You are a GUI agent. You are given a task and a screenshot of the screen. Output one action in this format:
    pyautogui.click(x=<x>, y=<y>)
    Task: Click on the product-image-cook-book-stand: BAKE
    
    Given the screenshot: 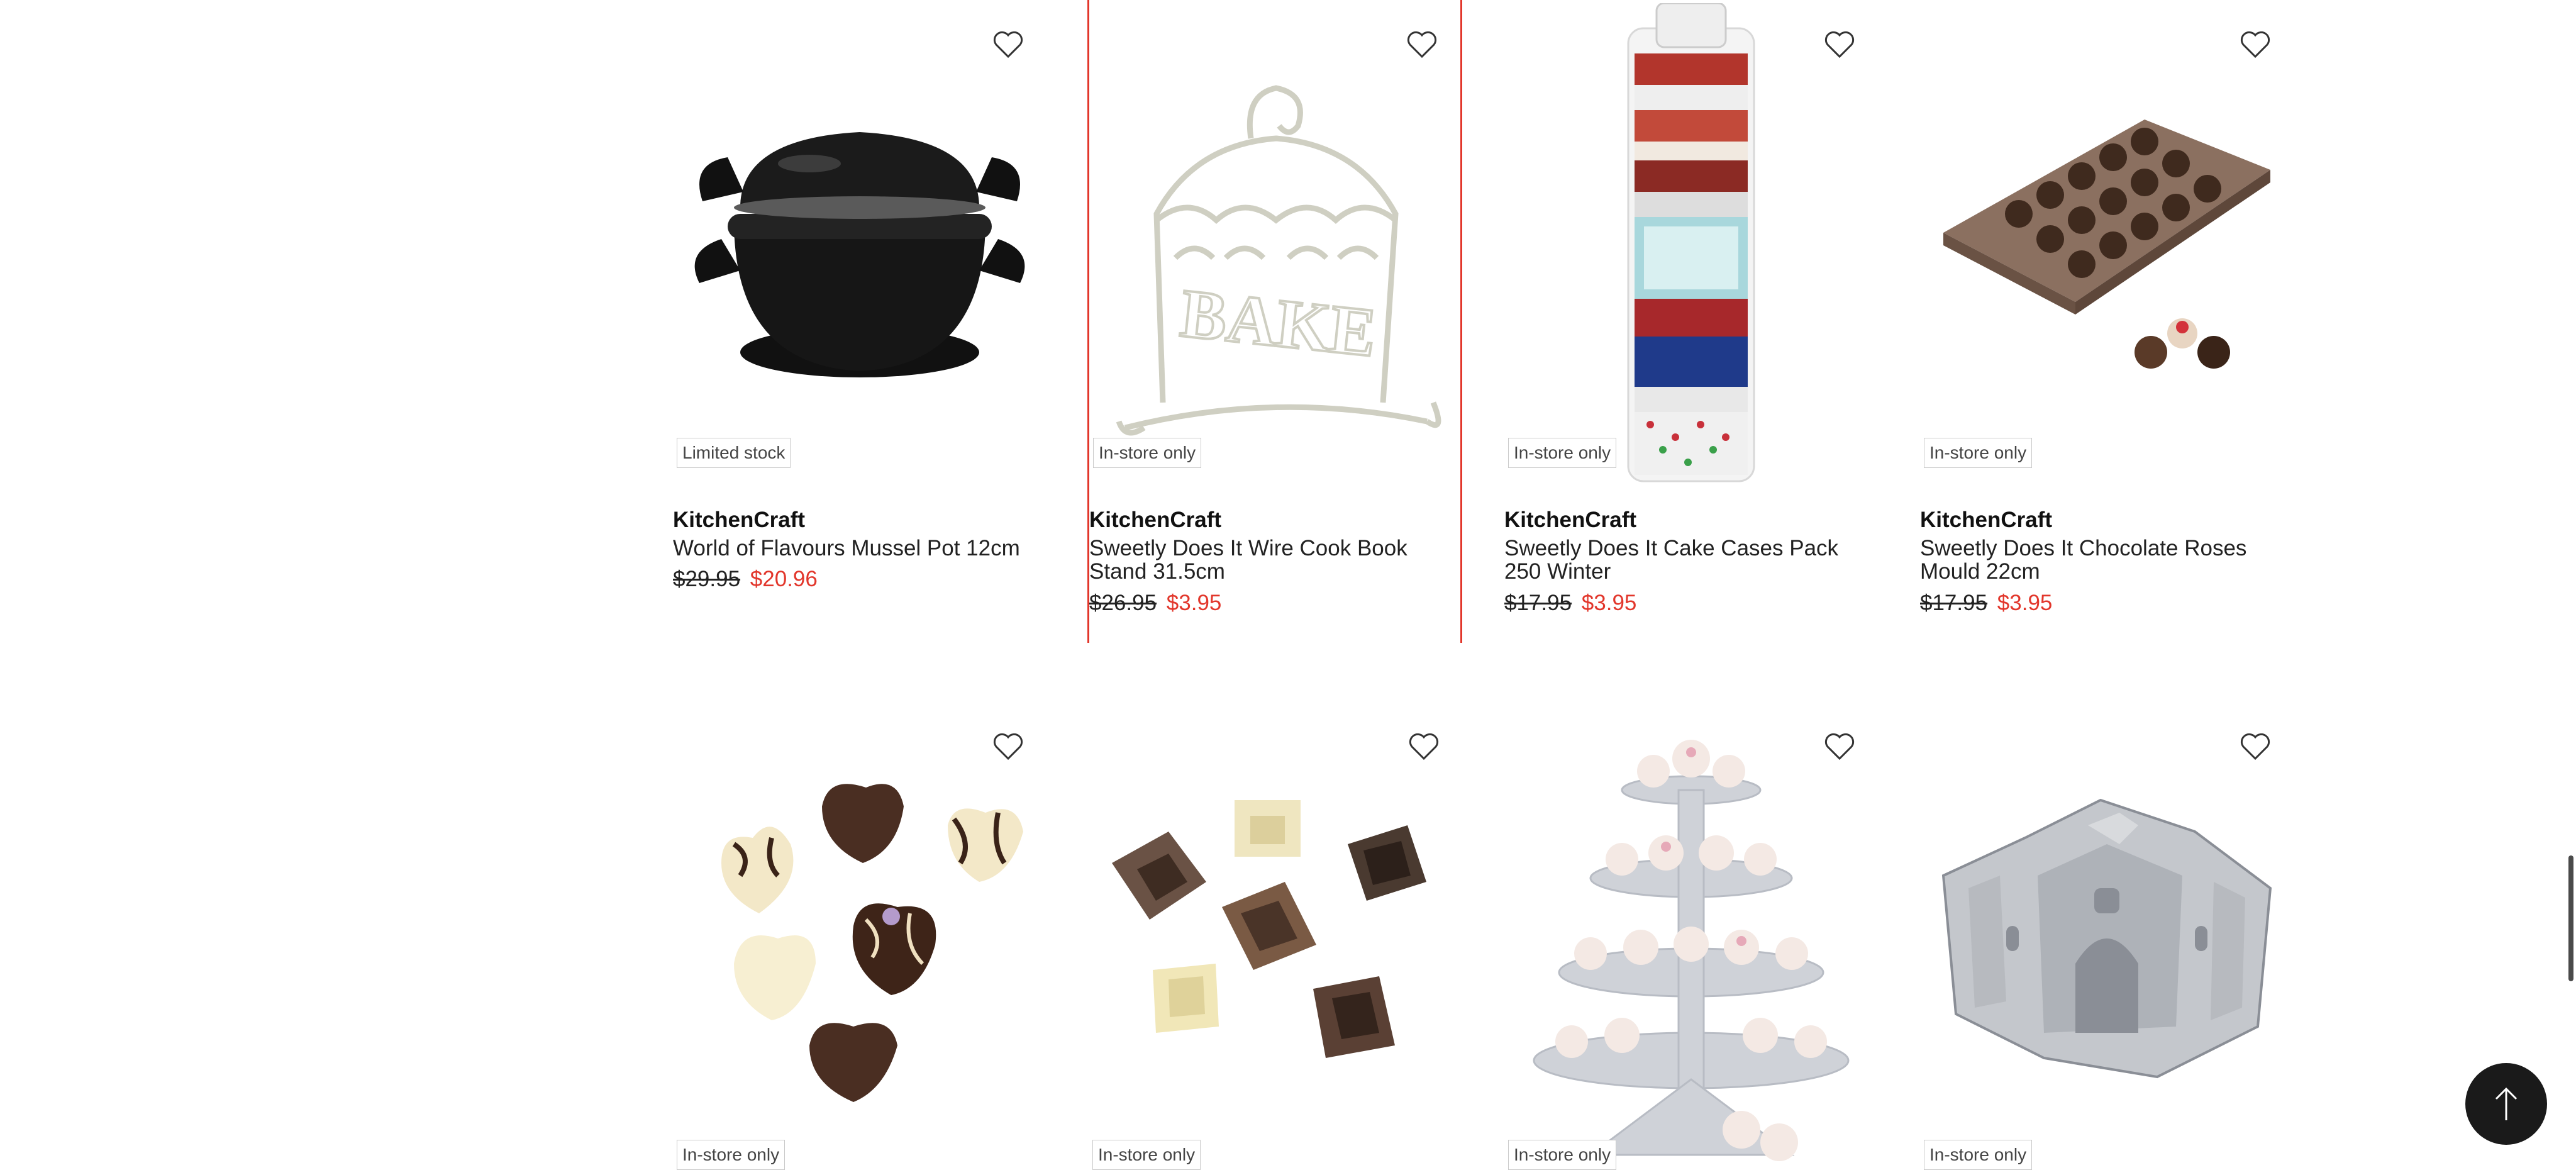 What is the action you would take?
    pyautogui.click(x=1276, y=245)
    